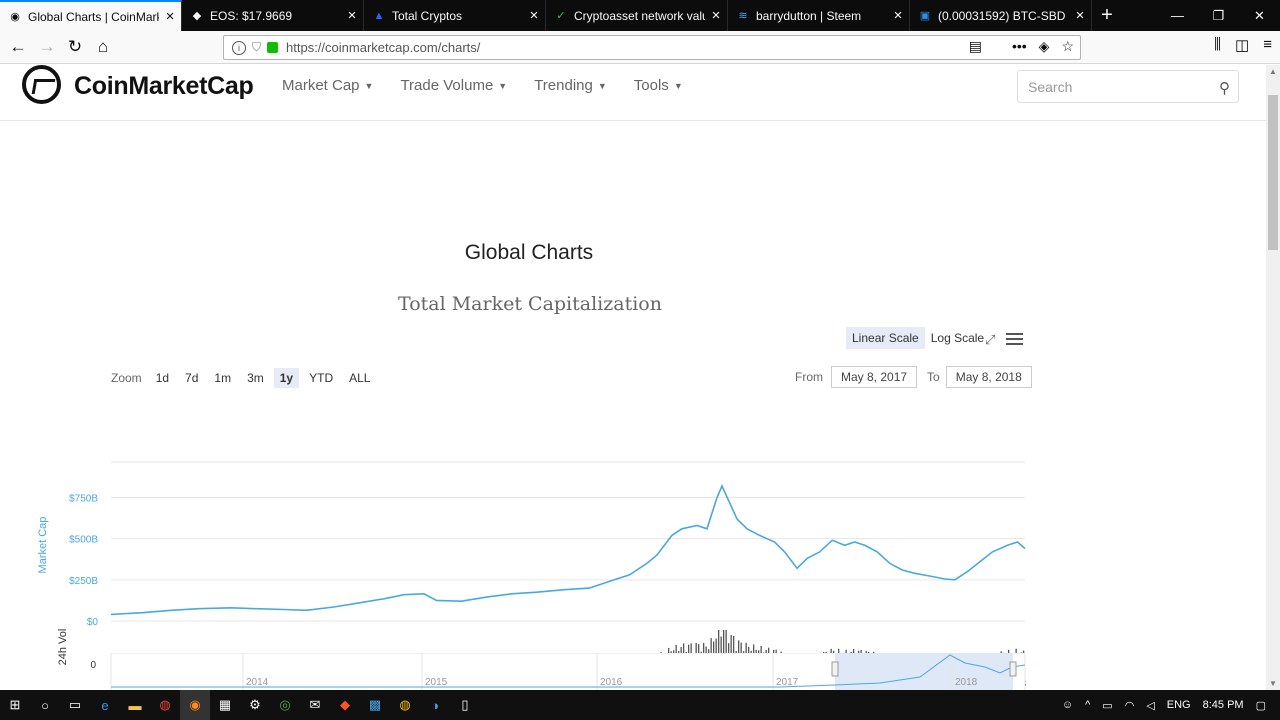 The image size is (1280, 720). What do you see at coordinates (809, 377) in the screenshot?
I see `from-label: From` at bounding box center [809, 377].